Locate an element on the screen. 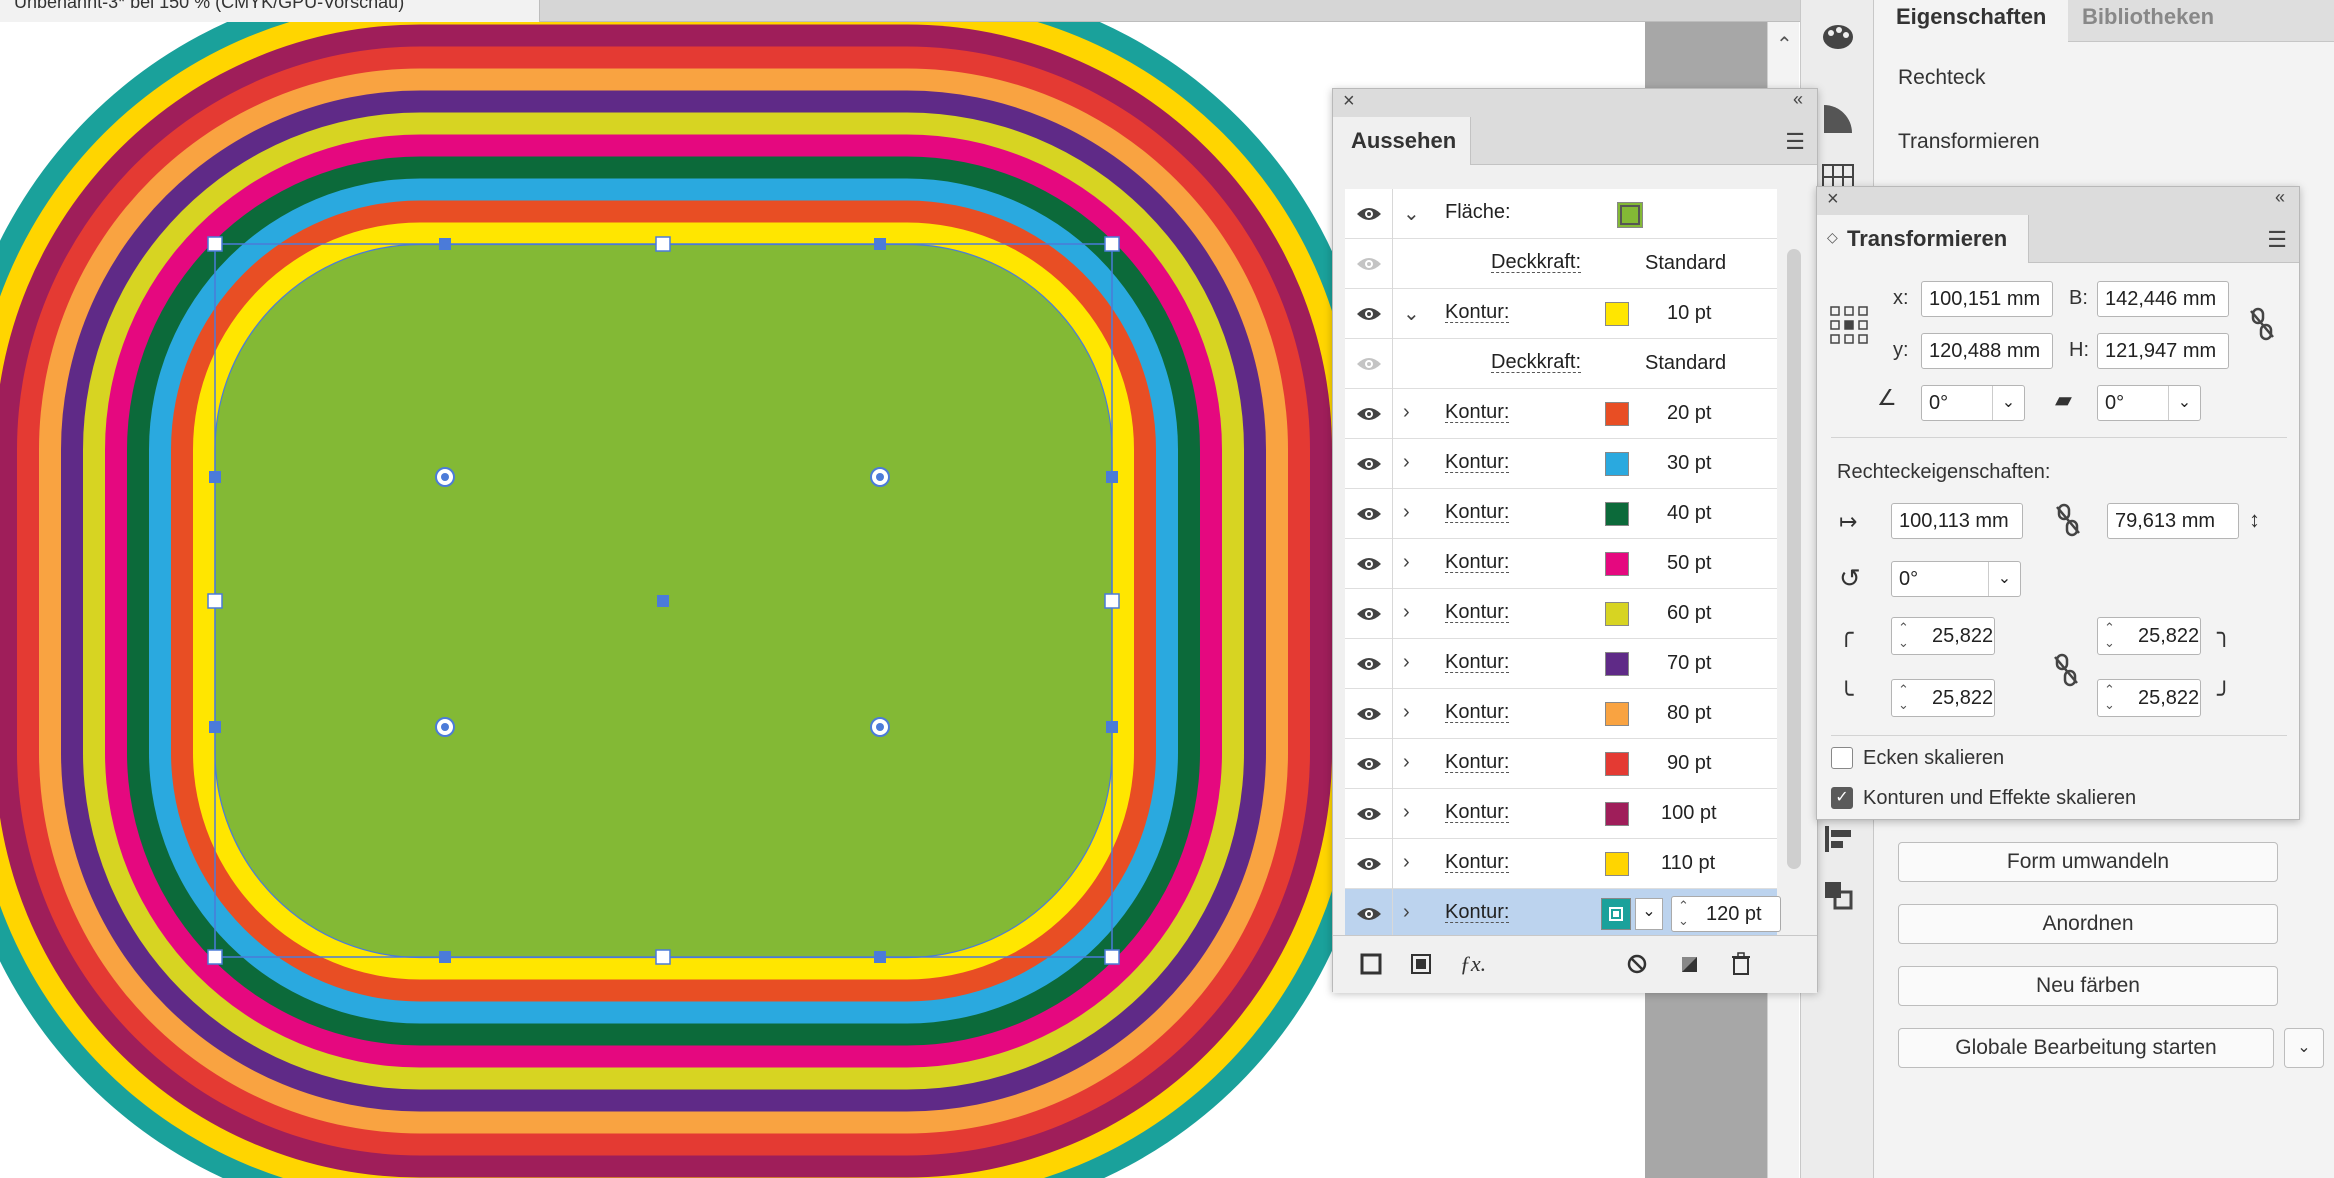 This screenshot has height=1178, width=2334. rotate-angle-field: 0° ⌄ is located at coordinates (1973, 403).